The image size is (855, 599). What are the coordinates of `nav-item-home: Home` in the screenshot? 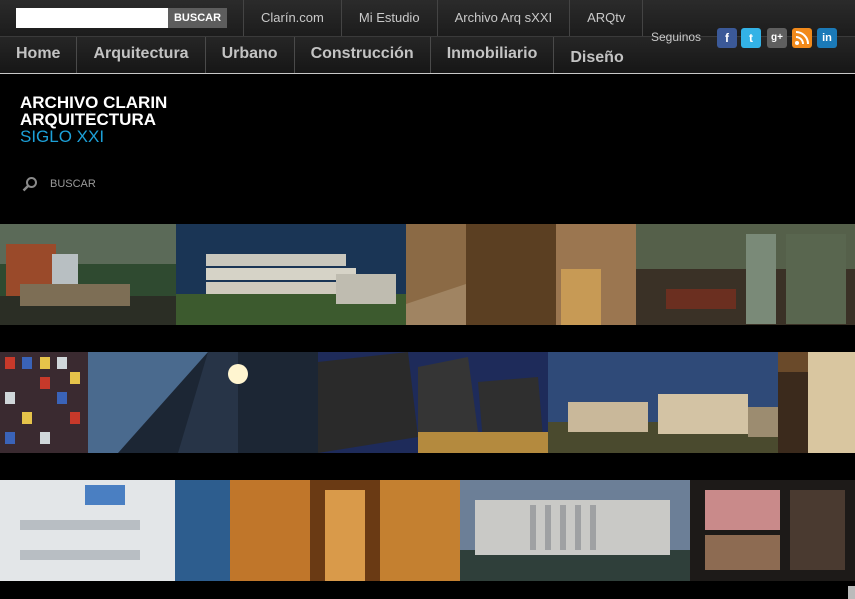 It's located at (38, 55).